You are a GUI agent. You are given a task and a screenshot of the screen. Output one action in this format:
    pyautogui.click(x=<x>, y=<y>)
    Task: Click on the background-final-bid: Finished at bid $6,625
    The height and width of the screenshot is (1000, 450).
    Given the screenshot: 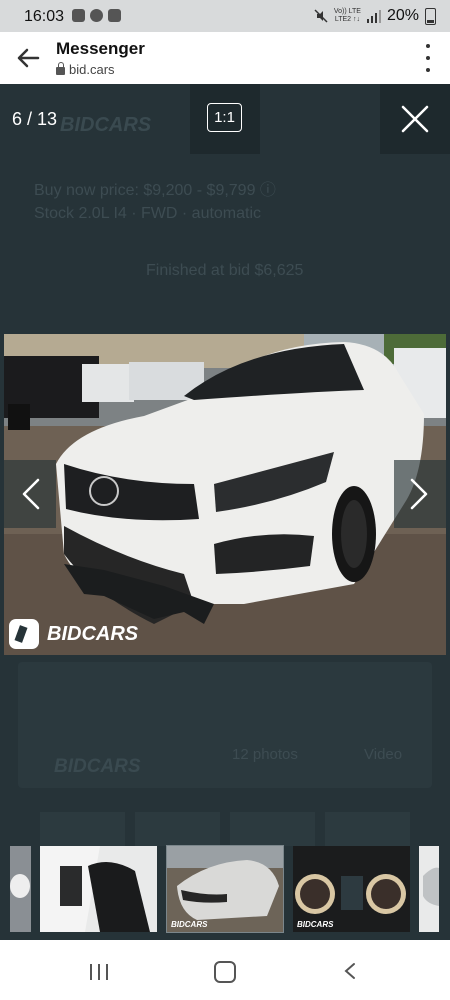 What is the action you would take?
    pyautogui.click(x=225, y=270)
    